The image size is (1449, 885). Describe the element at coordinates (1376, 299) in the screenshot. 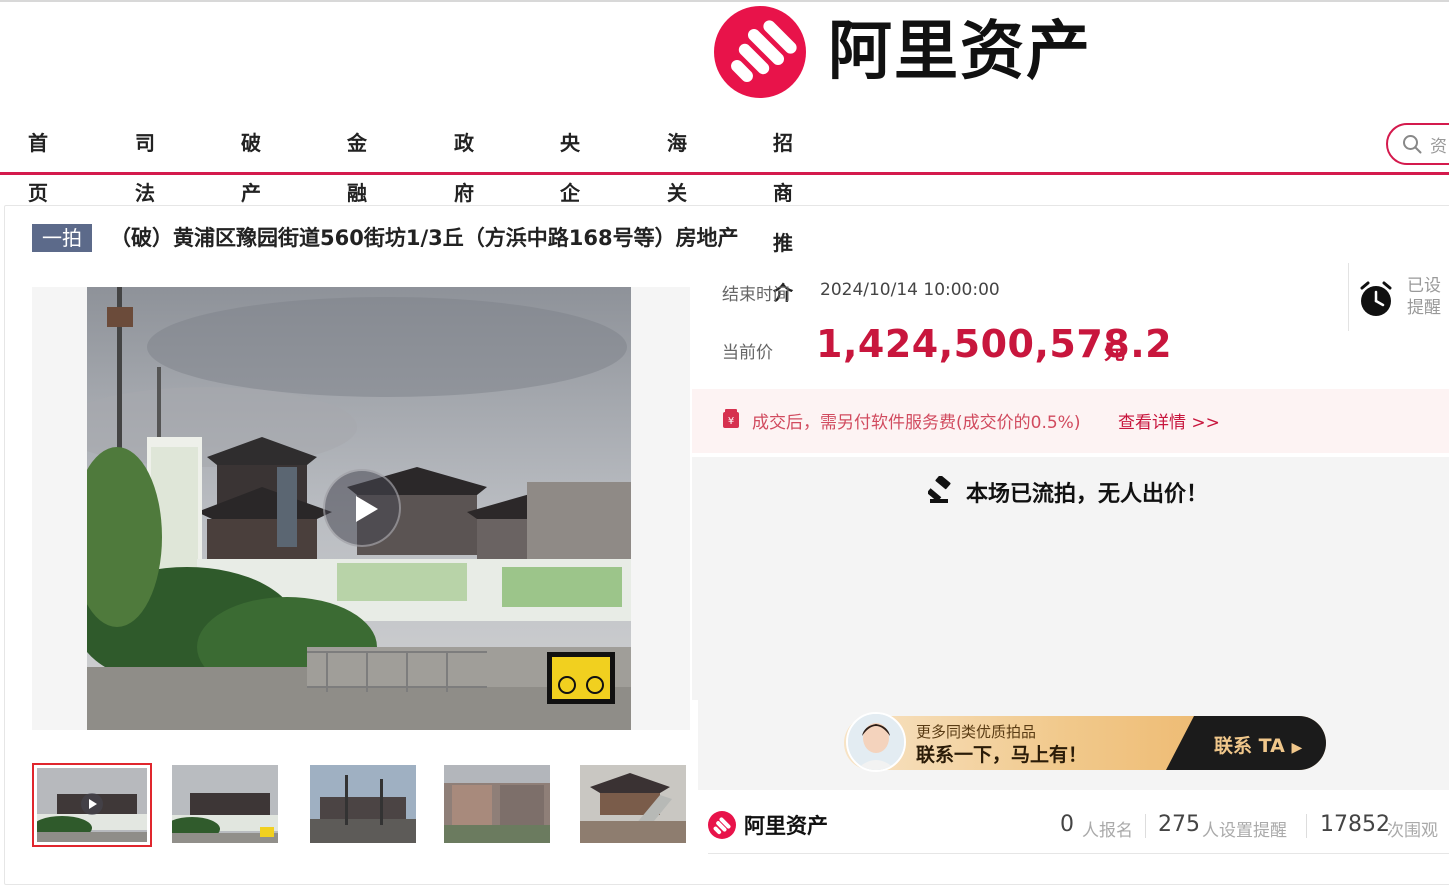

I see `alarm-clock-icon` at that location.